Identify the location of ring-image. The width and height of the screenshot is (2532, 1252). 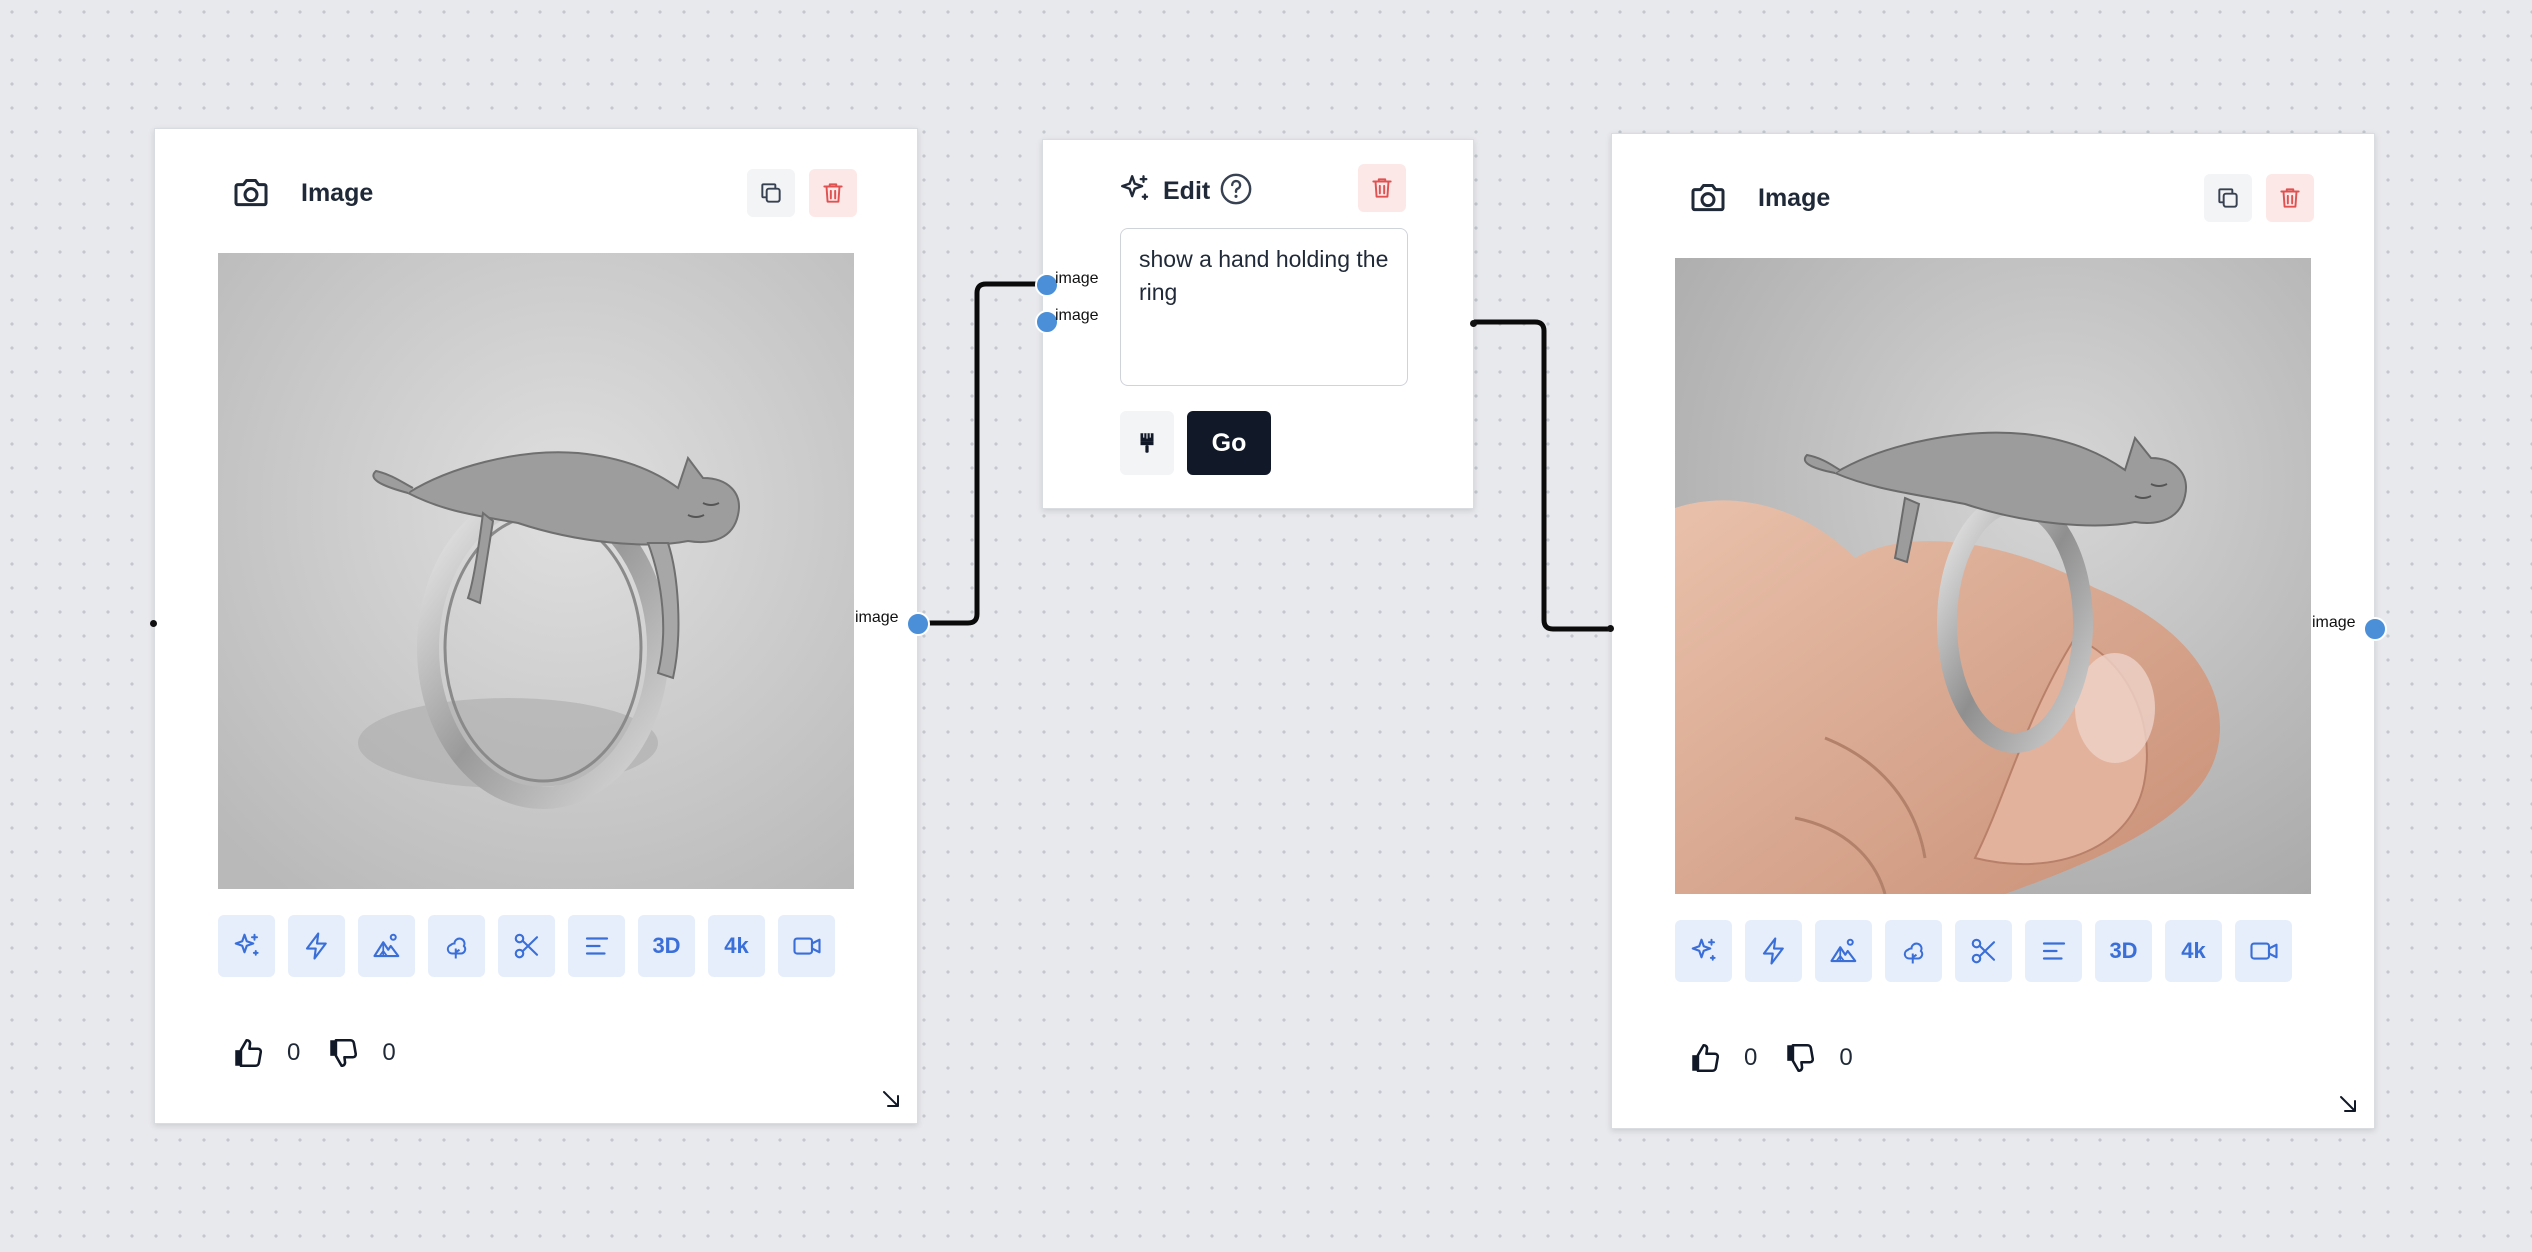
(536, 571).